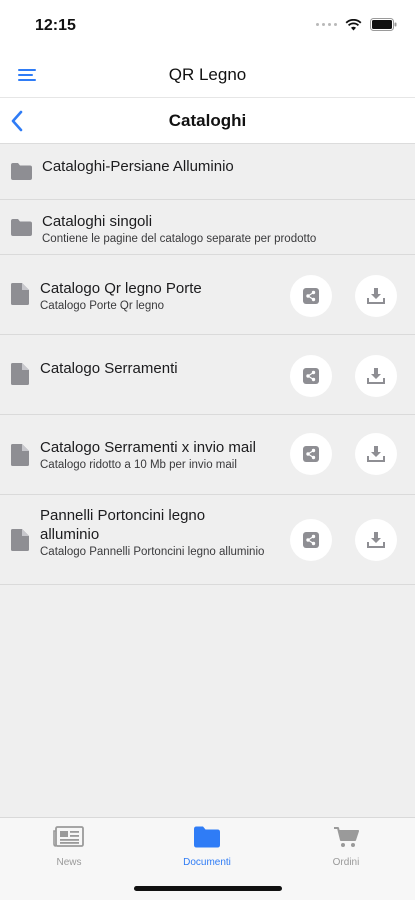  I want to click on app-header: QR Legno, so click(207, 75).